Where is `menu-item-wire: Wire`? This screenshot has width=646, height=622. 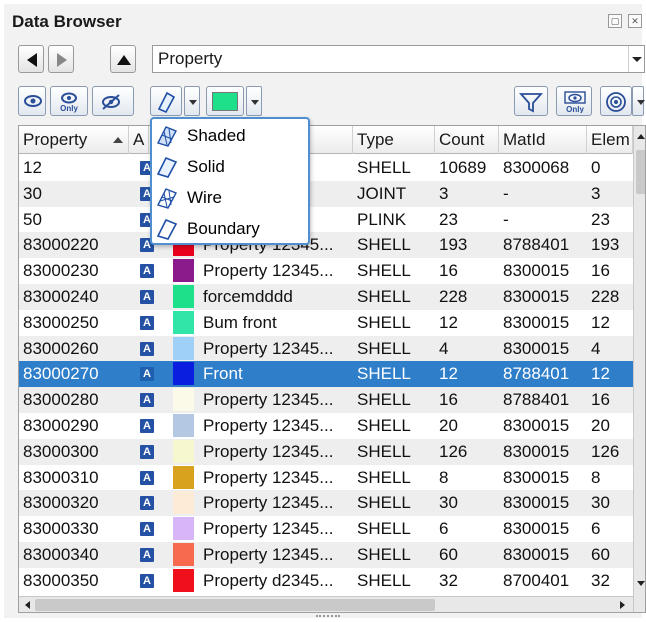
menu-item-wire: Wire is located at coordinates (230, 198).